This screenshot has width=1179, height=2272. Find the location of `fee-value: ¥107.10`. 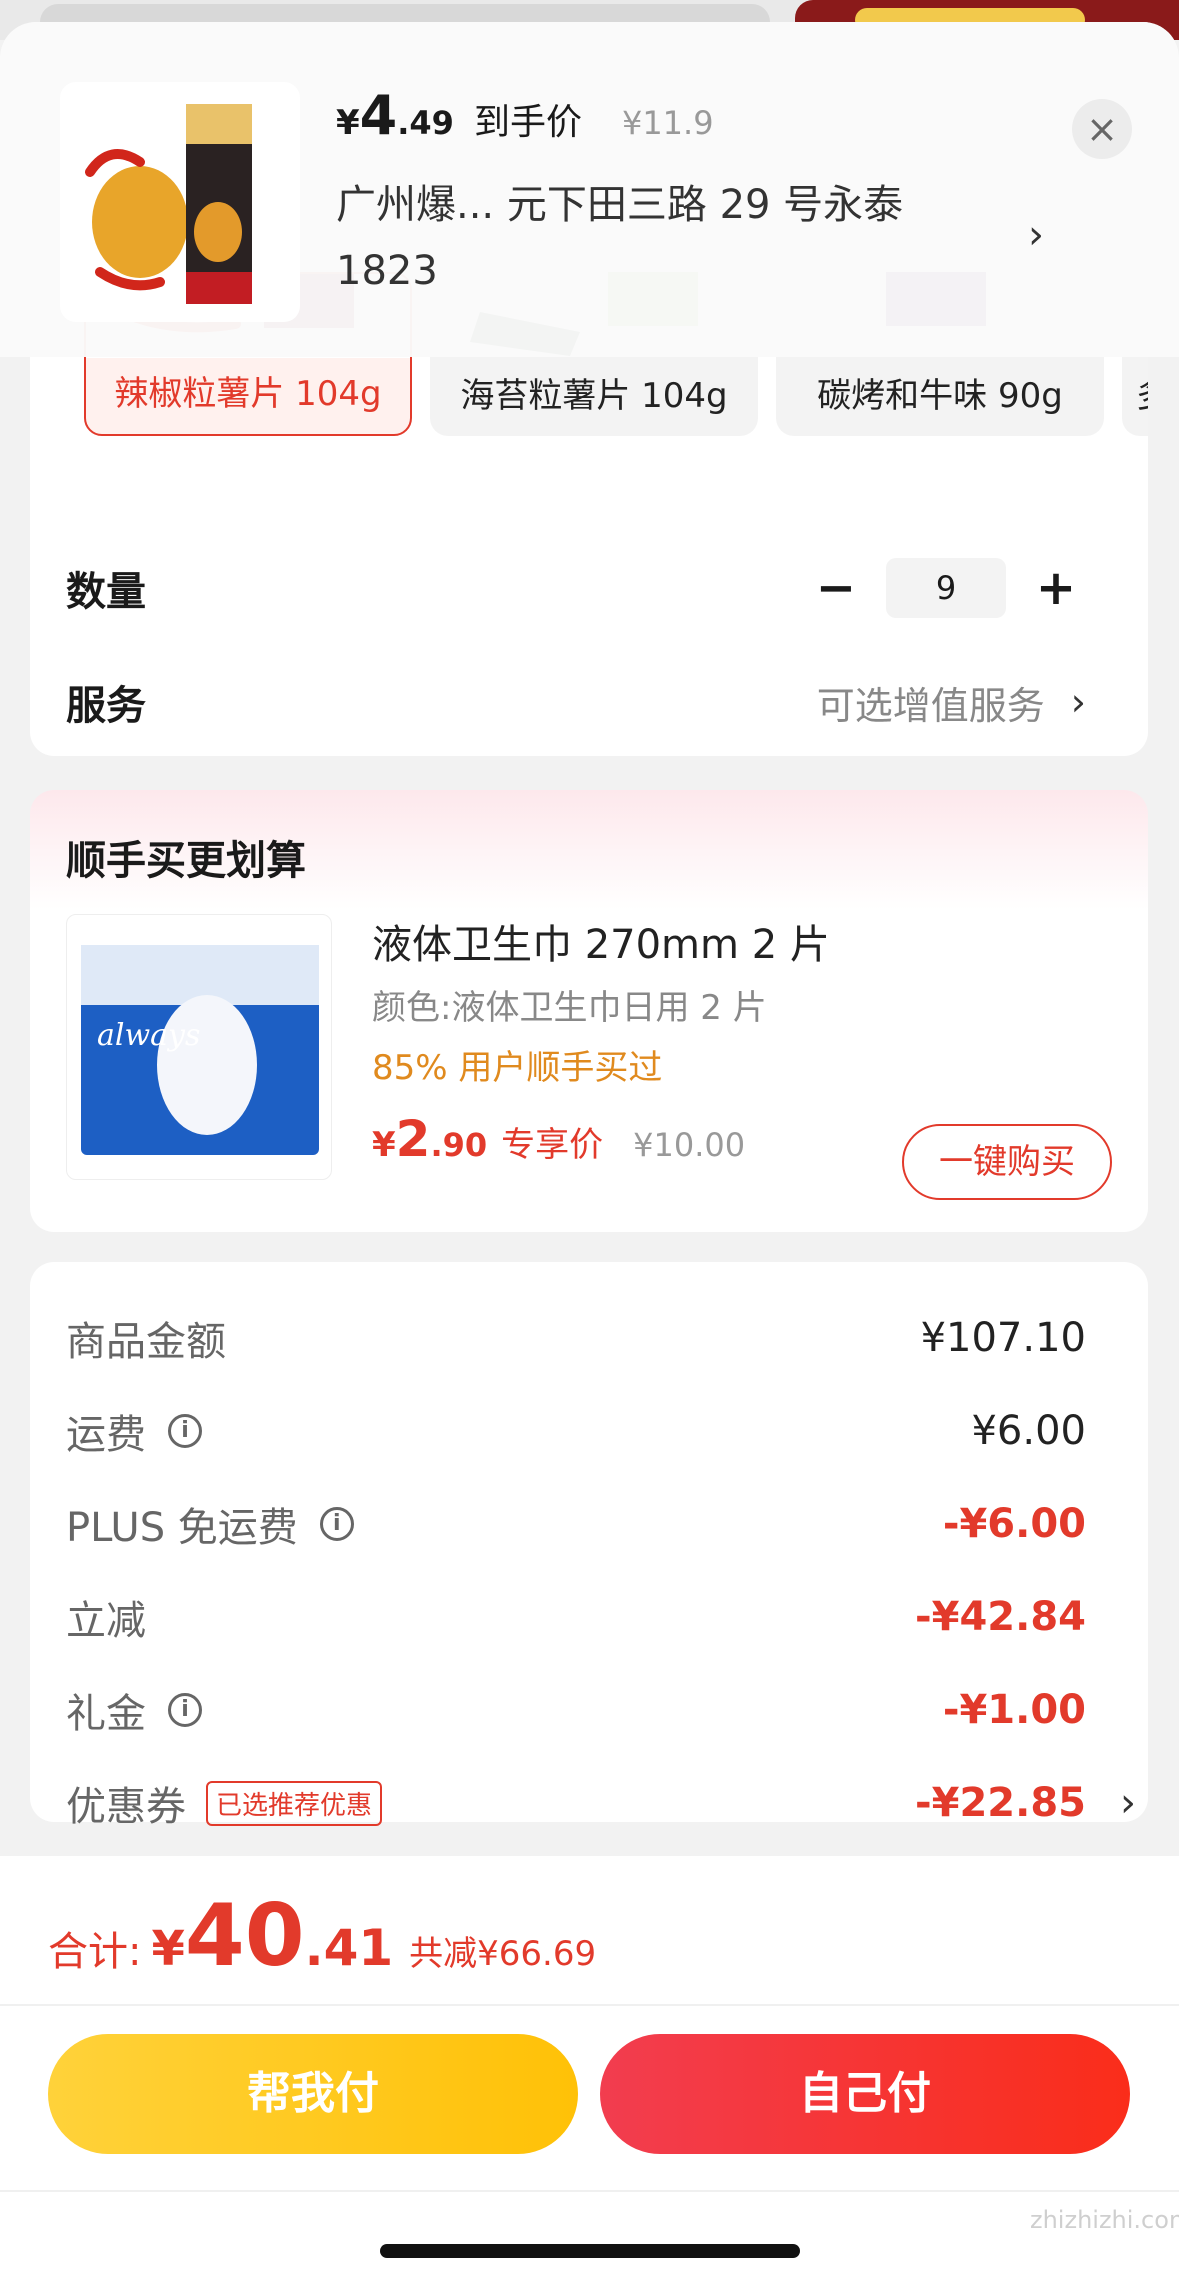

fee-value: ¥107.10 is located at coordinates (1003, 1338).